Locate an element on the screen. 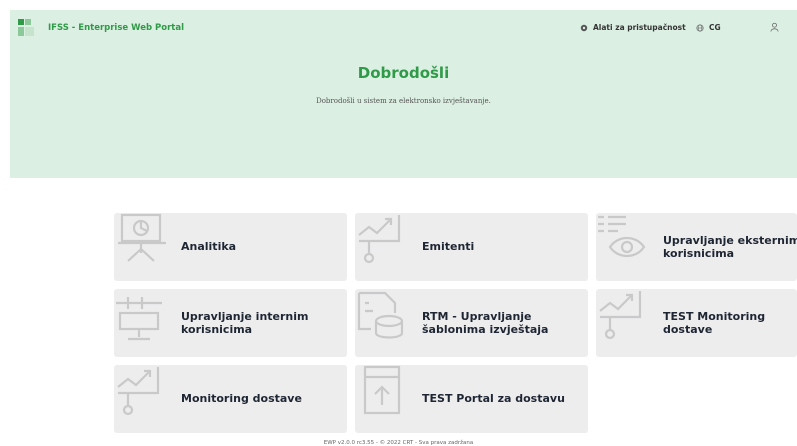 The height and width of the screenshot is (446, 797). tile-monitoring: Monitoring dostave is located at coordinates (230, 399).